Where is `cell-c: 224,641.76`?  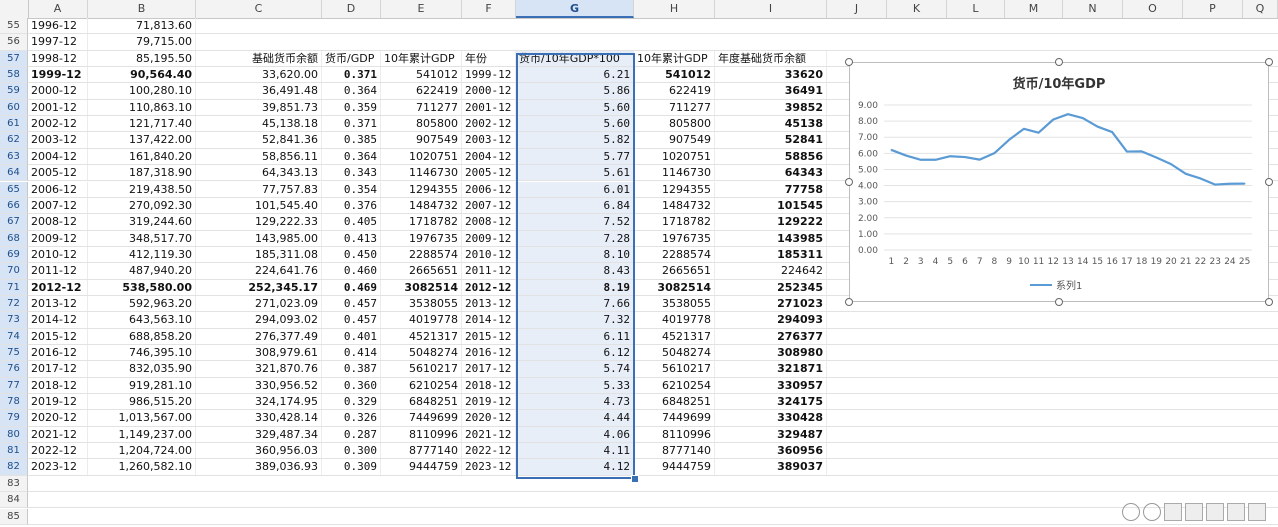
cell-c: 224,641.76 is located at coordinates (259, 271).